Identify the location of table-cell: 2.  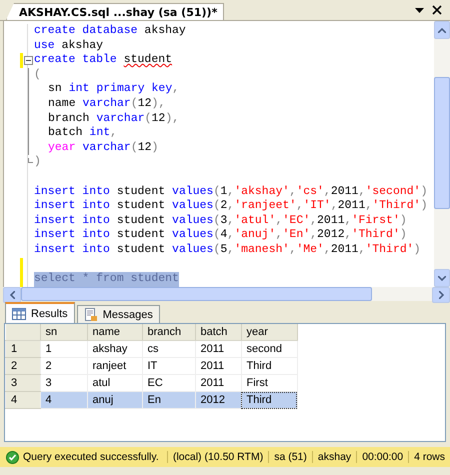
(63, 366).